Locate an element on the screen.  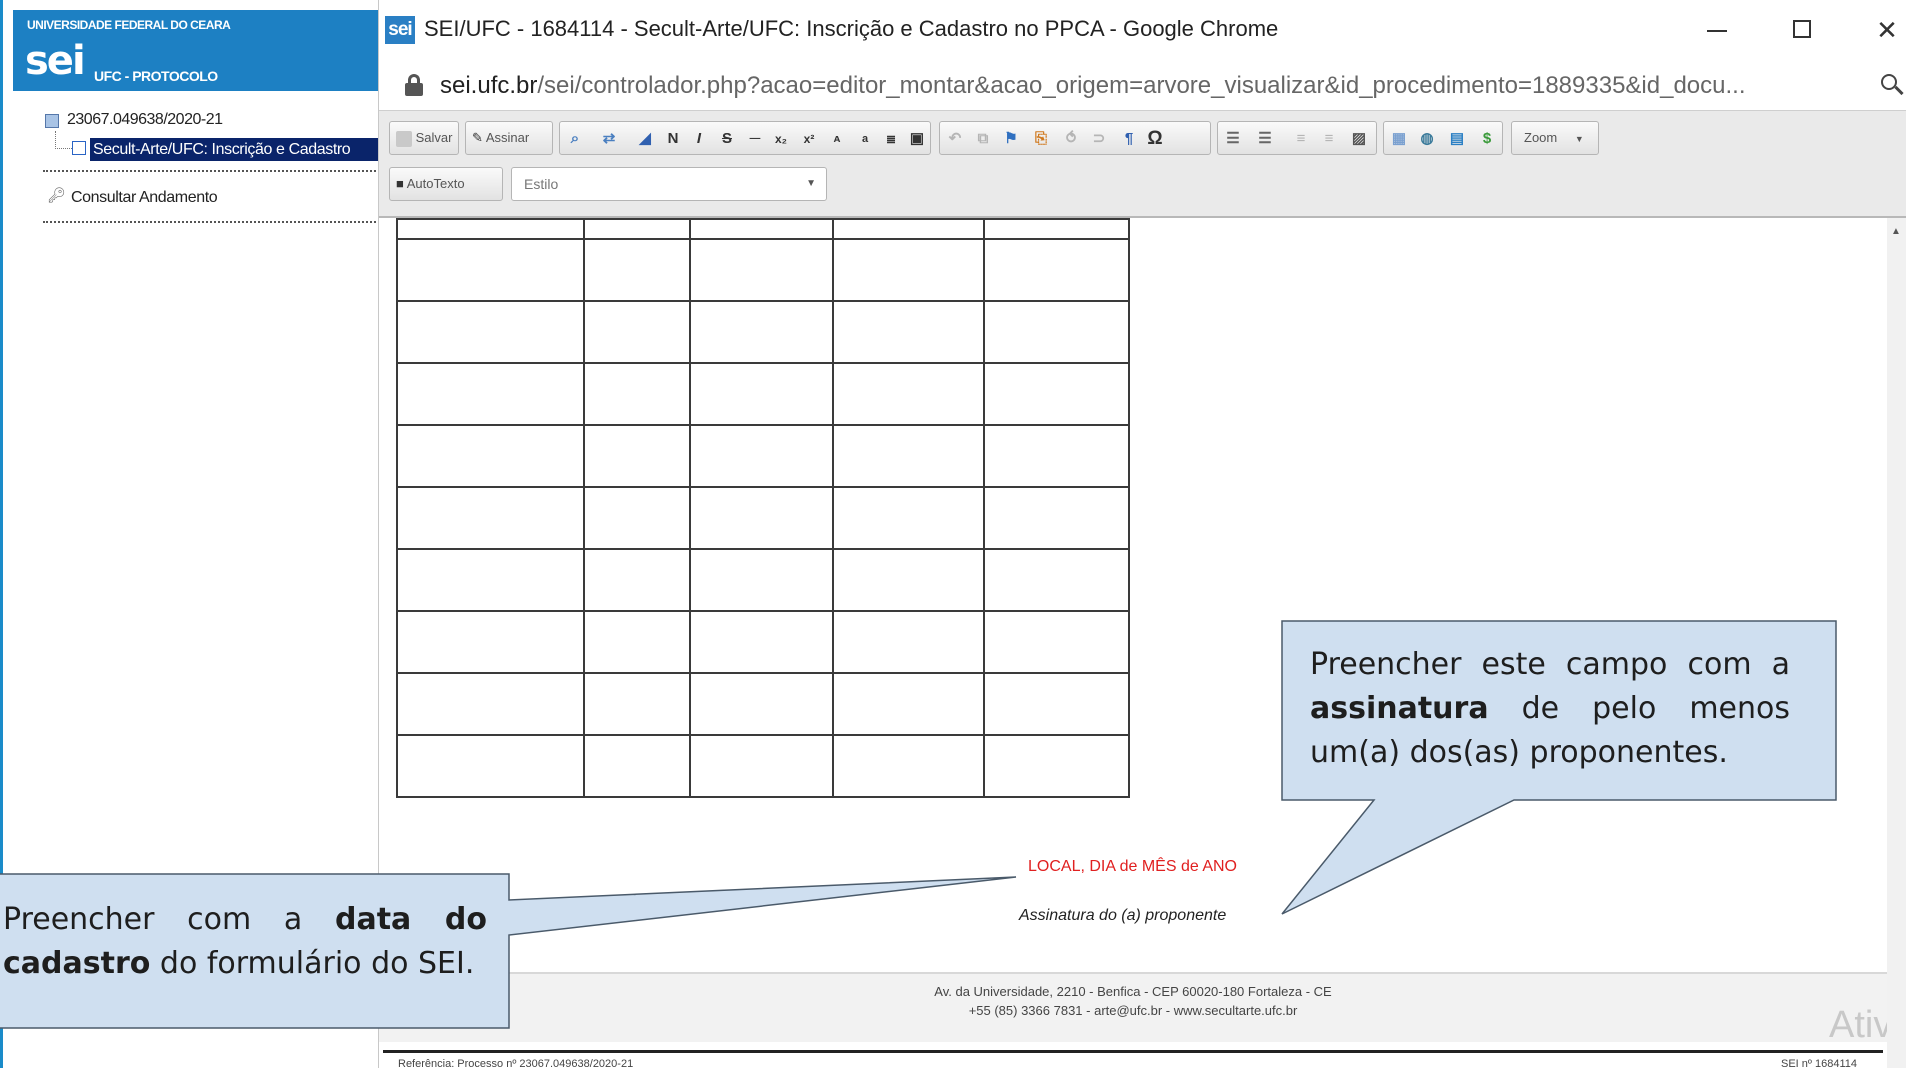
indent-icon: ≡ is located at coordinates (1329, 139).